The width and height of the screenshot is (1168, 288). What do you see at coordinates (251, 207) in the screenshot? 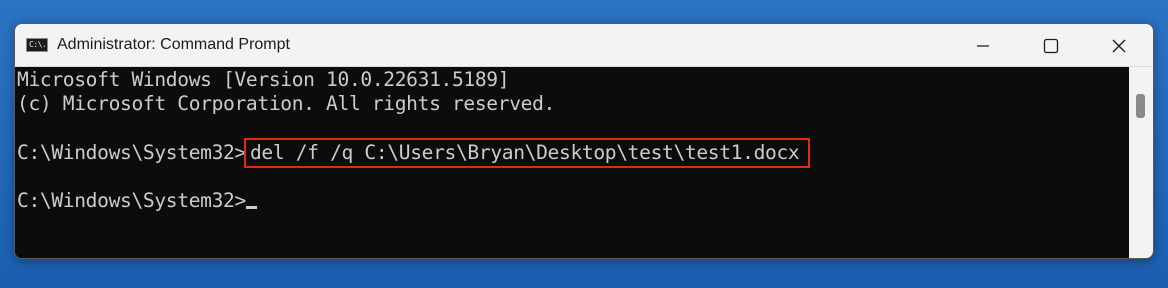
I see `text-cursor` at bounding box center [251, 207].